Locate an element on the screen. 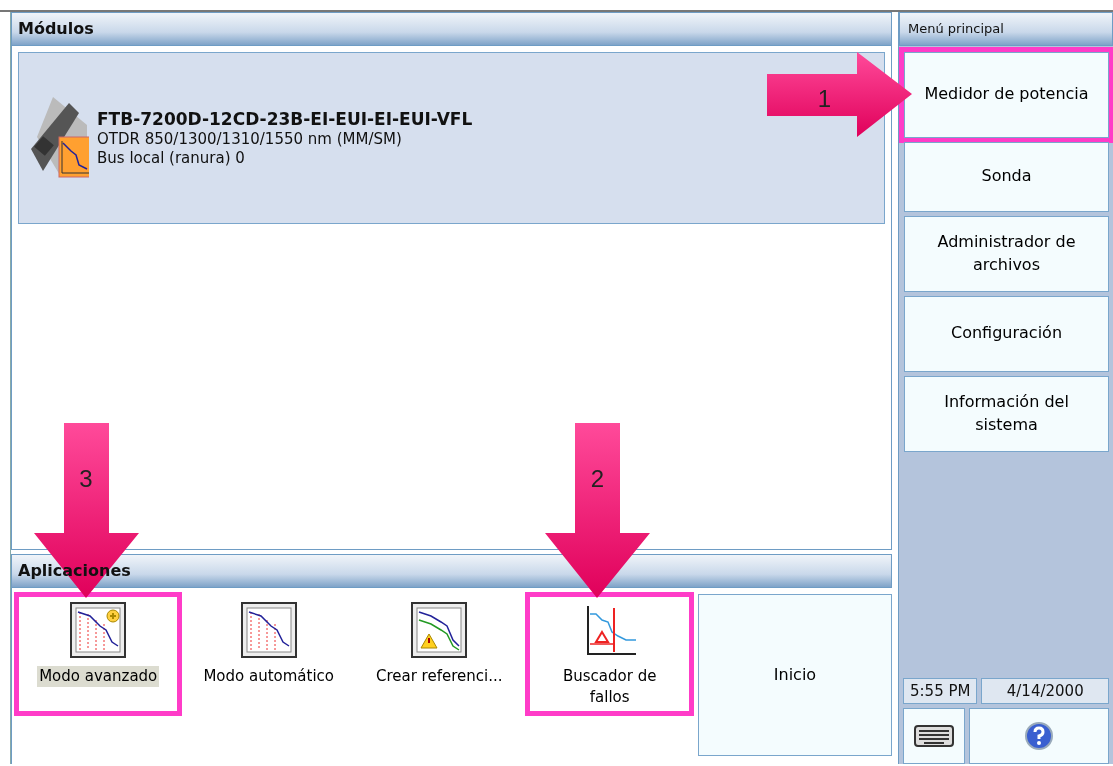 Image resolution: width=1113 pixels, height=766 pixels. module-location: Bus local (ranura) 0 is located at coordinates (171, 158).